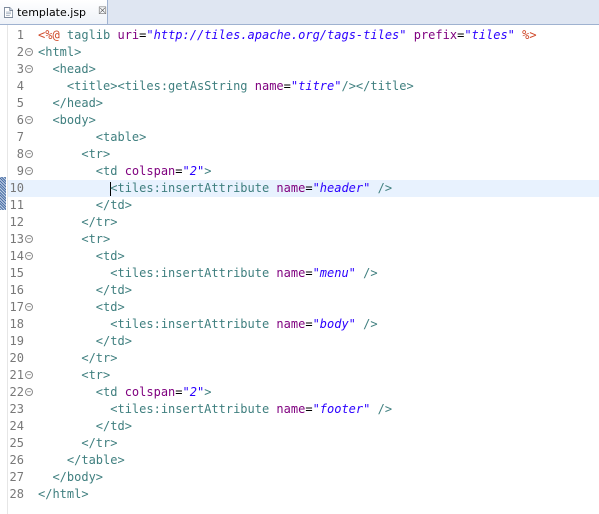 The width and height of the screenshot is (599, 514). Describe the element at coordinates (303, 341) in the screenshot. I see `code-line: 19 </td>` at that location.